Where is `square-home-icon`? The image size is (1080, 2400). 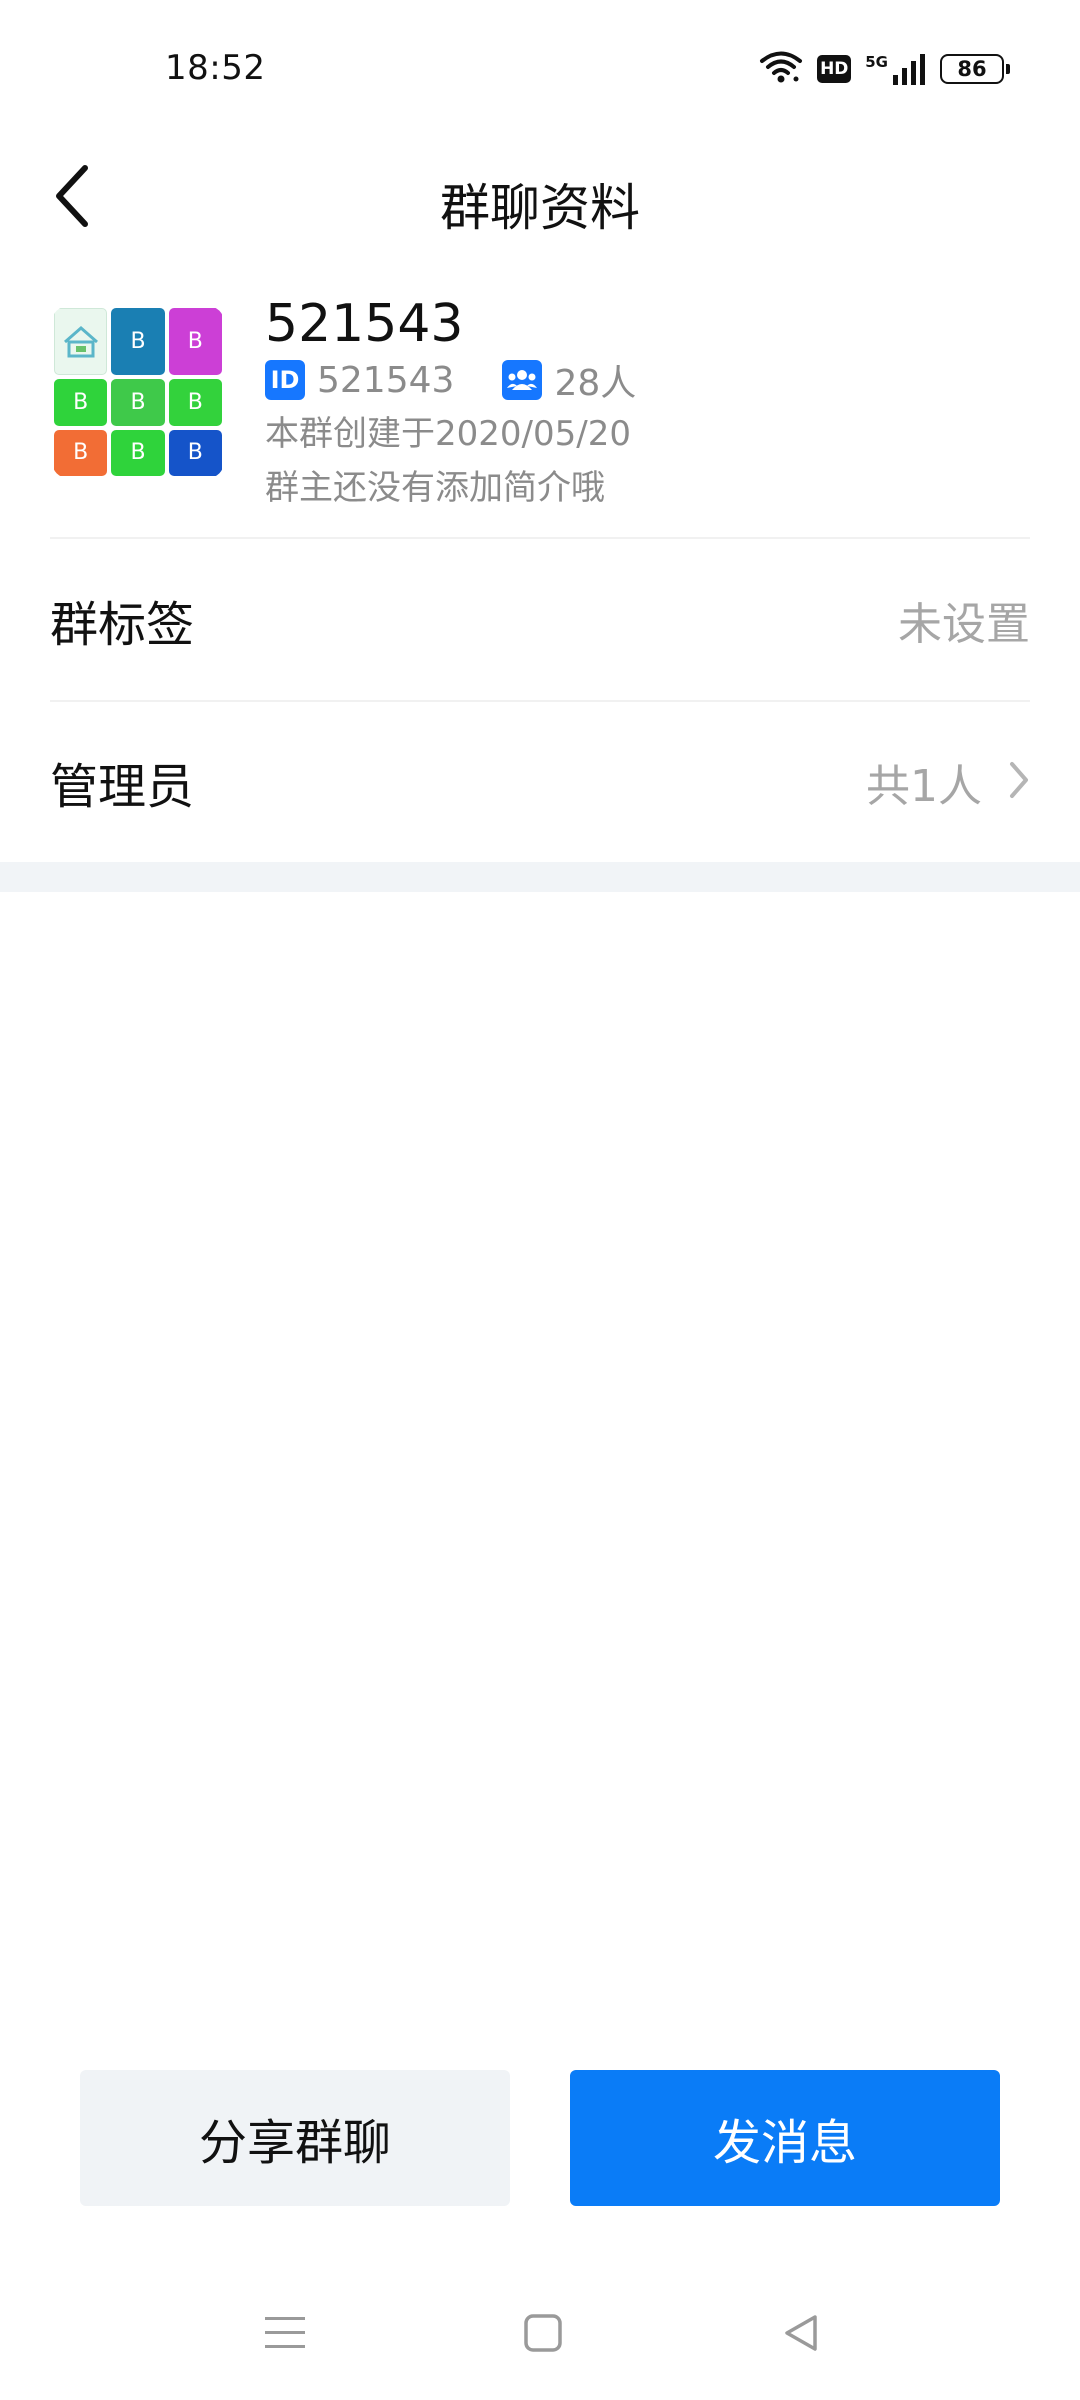 square-home-icon is located at coordinates (543, 2335).